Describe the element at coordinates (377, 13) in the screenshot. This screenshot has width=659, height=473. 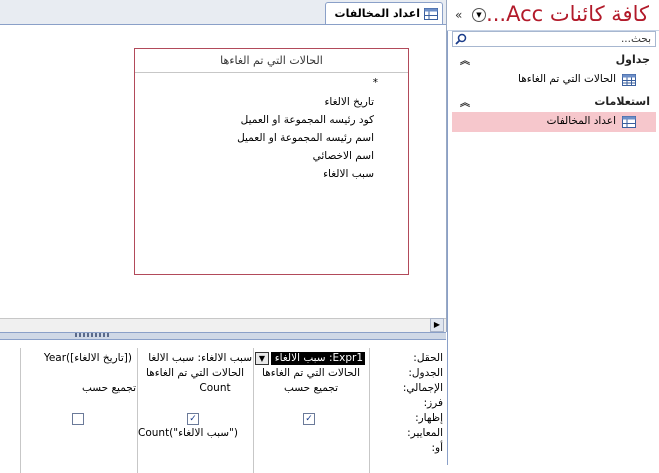
I see `tab-label: اعداد المخالفات` at that location.